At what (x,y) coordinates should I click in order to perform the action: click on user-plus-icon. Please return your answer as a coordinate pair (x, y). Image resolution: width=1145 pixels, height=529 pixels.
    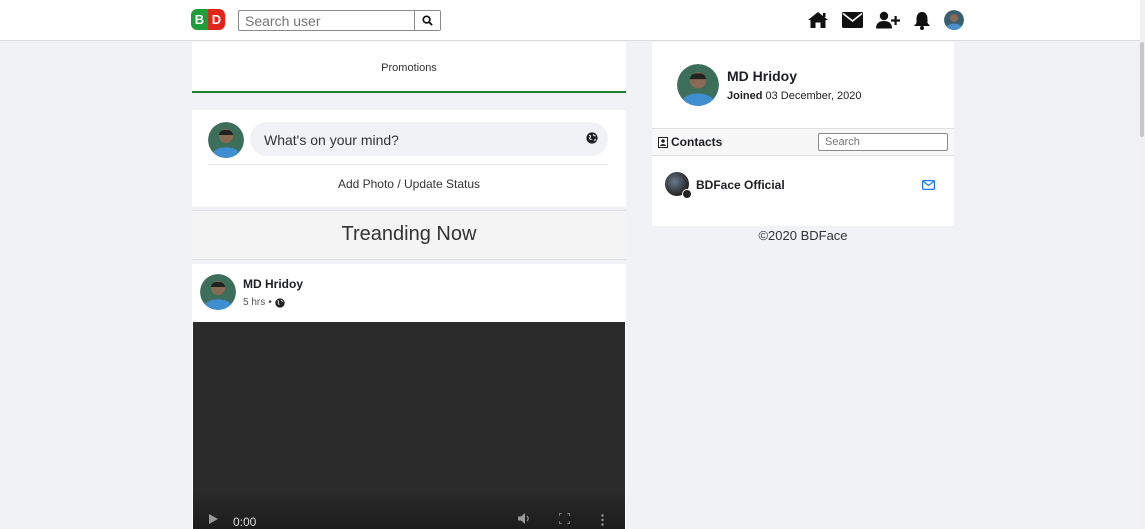
    Looking at the image, I should click on (888, 20).